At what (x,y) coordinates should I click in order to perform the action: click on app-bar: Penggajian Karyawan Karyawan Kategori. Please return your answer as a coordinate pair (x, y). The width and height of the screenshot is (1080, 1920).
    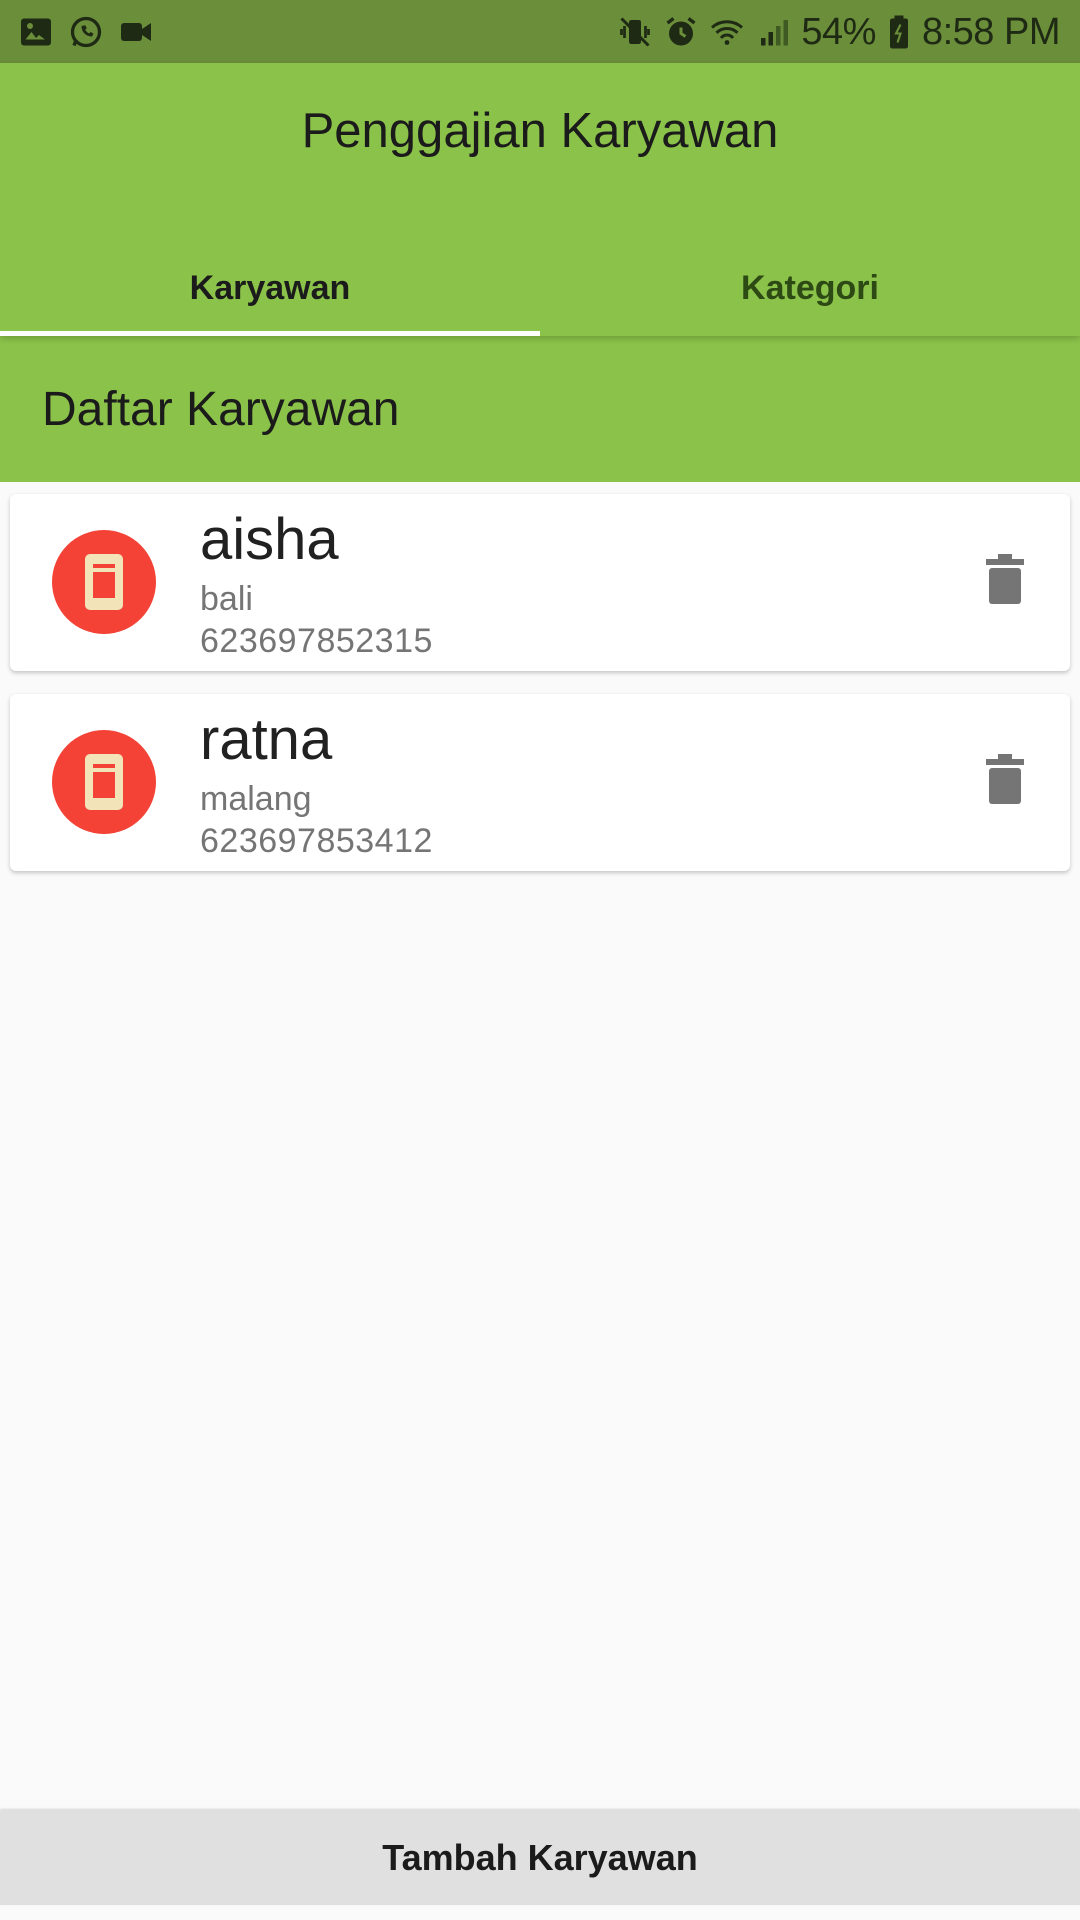
    Looking at the image, I should click on (540, 199).